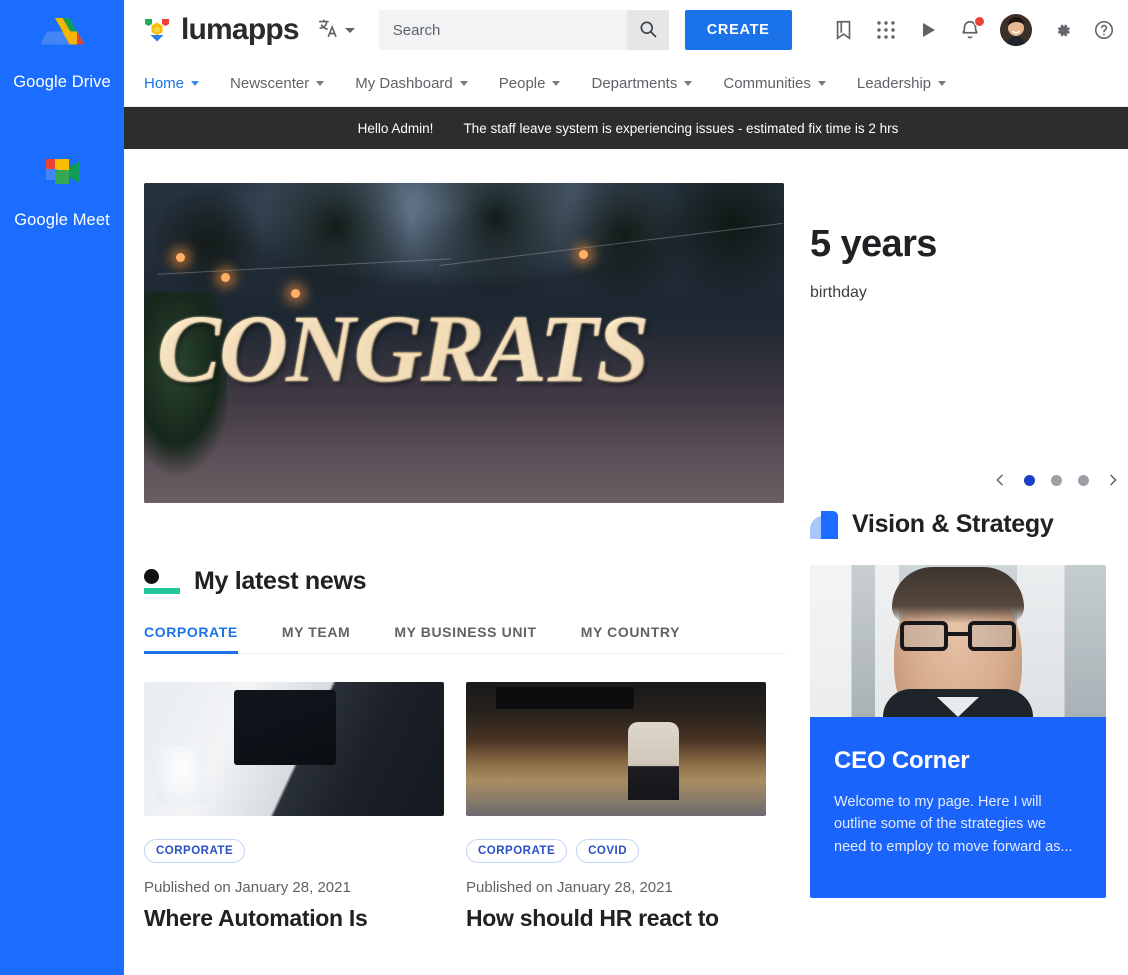 This screenshot has height=975, width=1128. I want to click on hero-caption: 5 years birthday, so click(958, 242).